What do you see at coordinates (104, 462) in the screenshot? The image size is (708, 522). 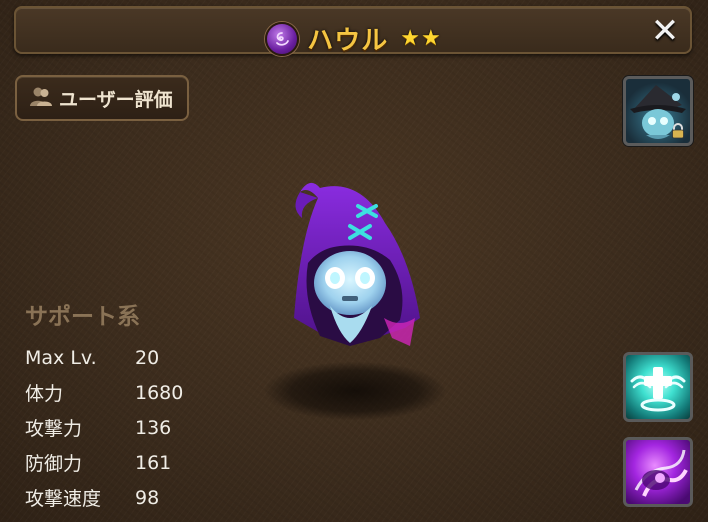 I see `stat-row-defense: 防御力 161` at bounding box center [104, 462].